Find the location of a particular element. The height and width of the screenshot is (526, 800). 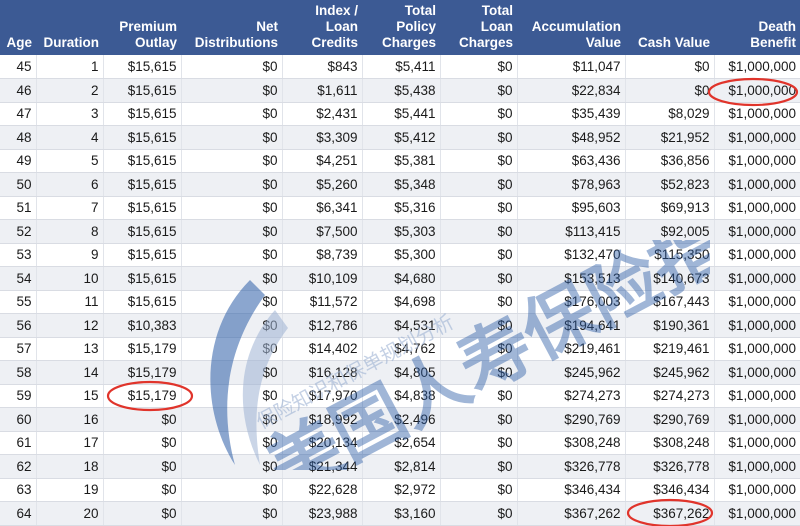

cell-duration: 3 is located at coordinates (69, 114).